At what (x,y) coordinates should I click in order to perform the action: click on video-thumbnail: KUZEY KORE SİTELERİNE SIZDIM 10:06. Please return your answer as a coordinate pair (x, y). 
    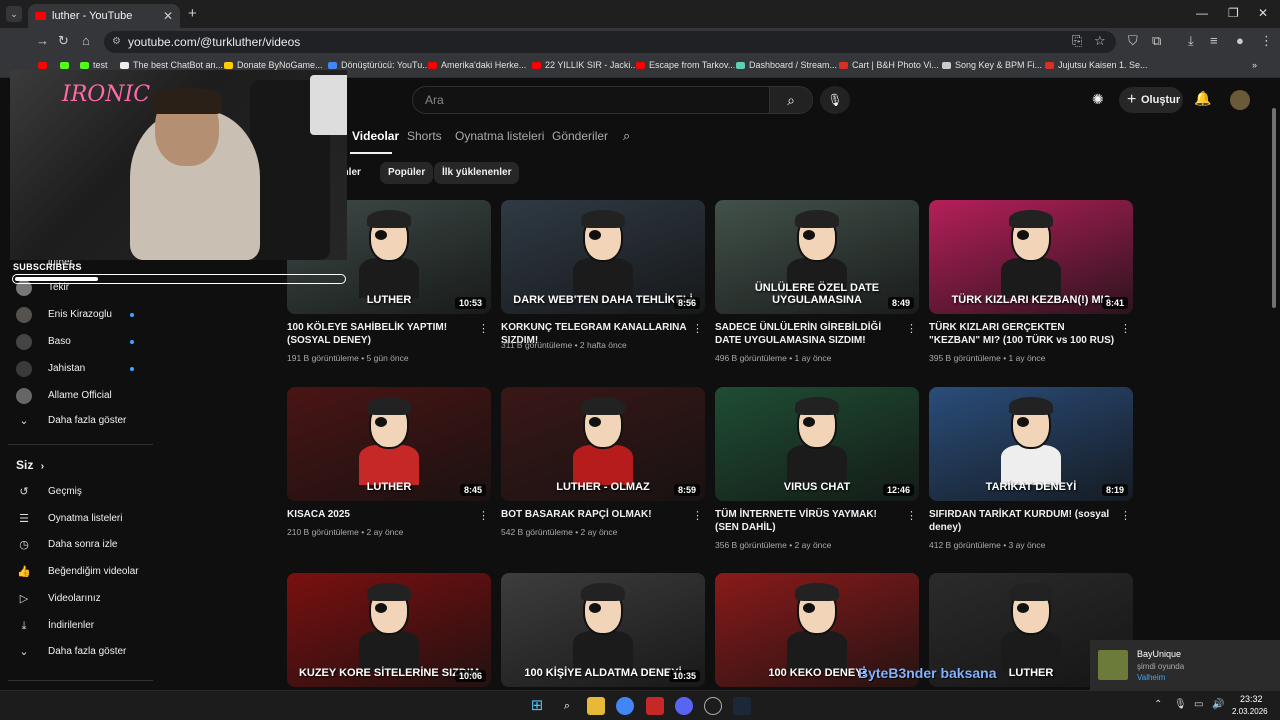
    Looking at the image, I should click on (389, 630).